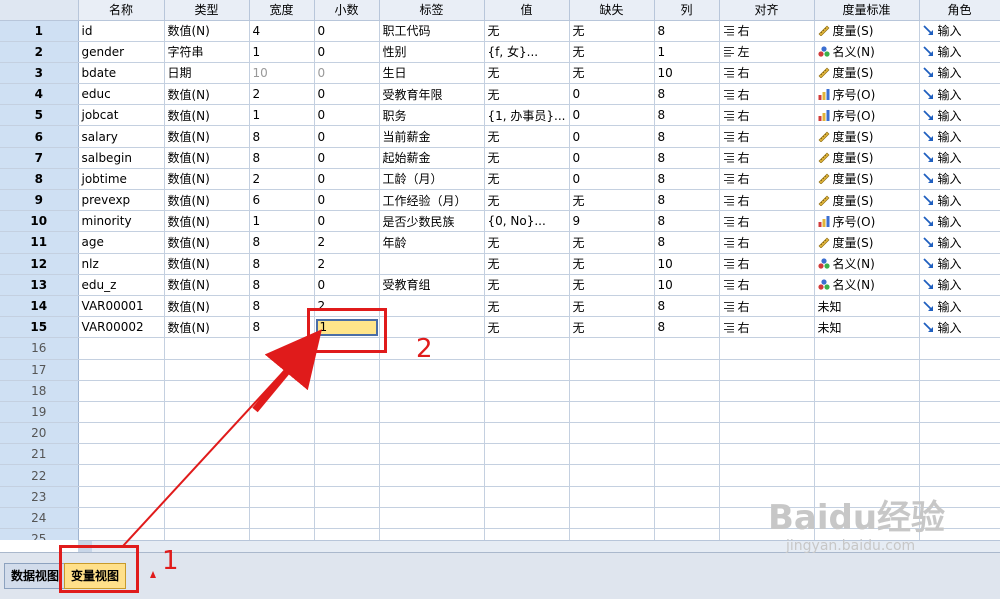 This screenshot has height=599, width=1000. I want to click on arrow-head-thick, so click(287, 371).